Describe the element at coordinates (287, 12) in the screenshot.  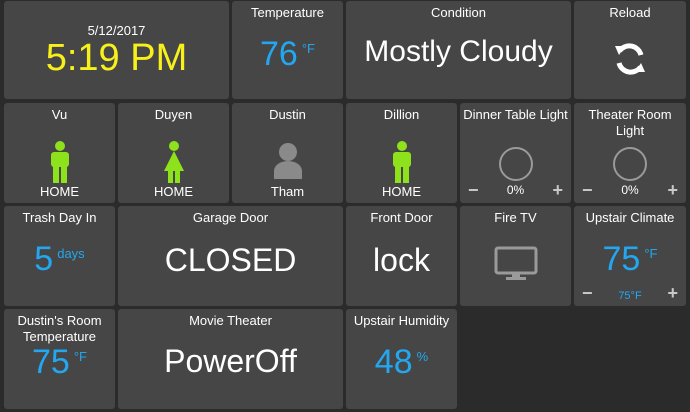
I see `temperature-label: Temperature` at that location.